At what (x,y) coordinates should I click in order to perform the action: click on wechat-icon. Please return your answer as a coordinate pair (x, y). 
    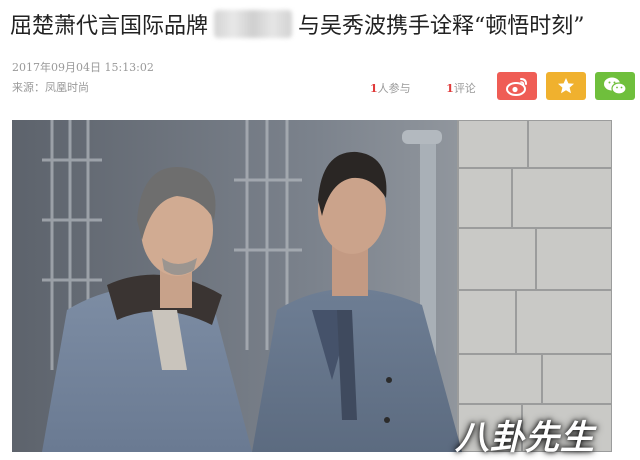
    Looking at the image, I should click on (615, 86).